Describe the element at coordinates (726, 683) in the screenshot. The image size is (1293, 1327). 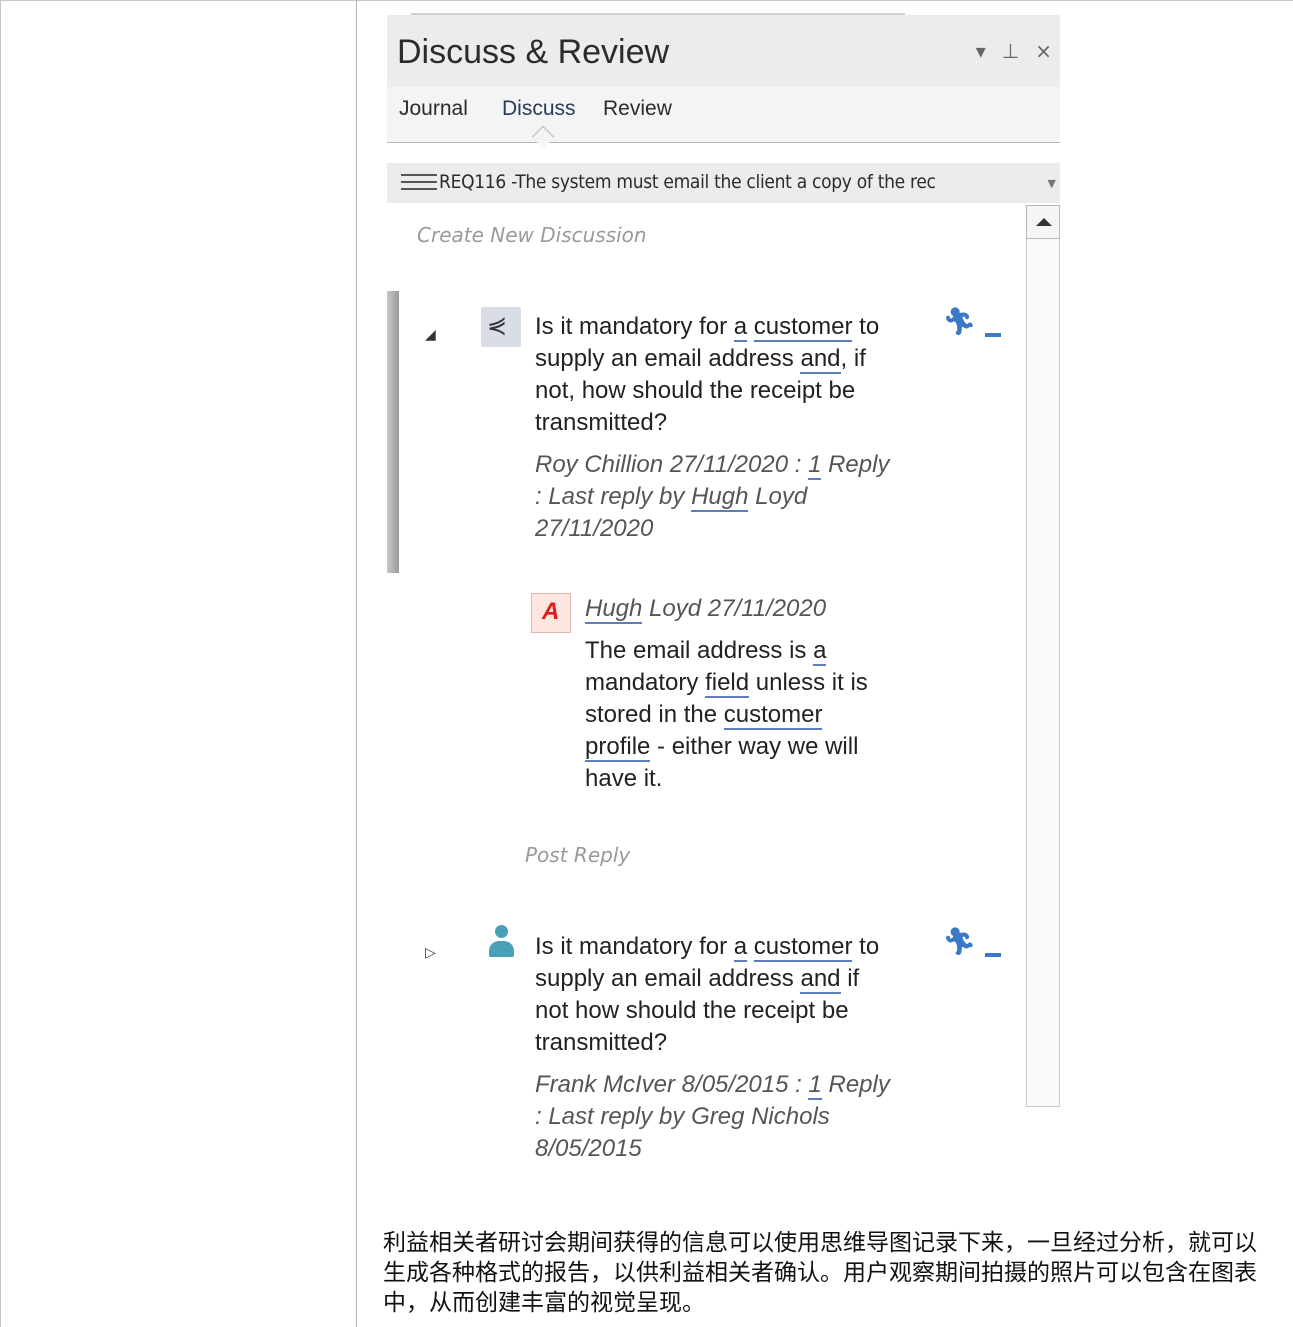
I see `reply1-line2: mandatory field unless it is` at that location.